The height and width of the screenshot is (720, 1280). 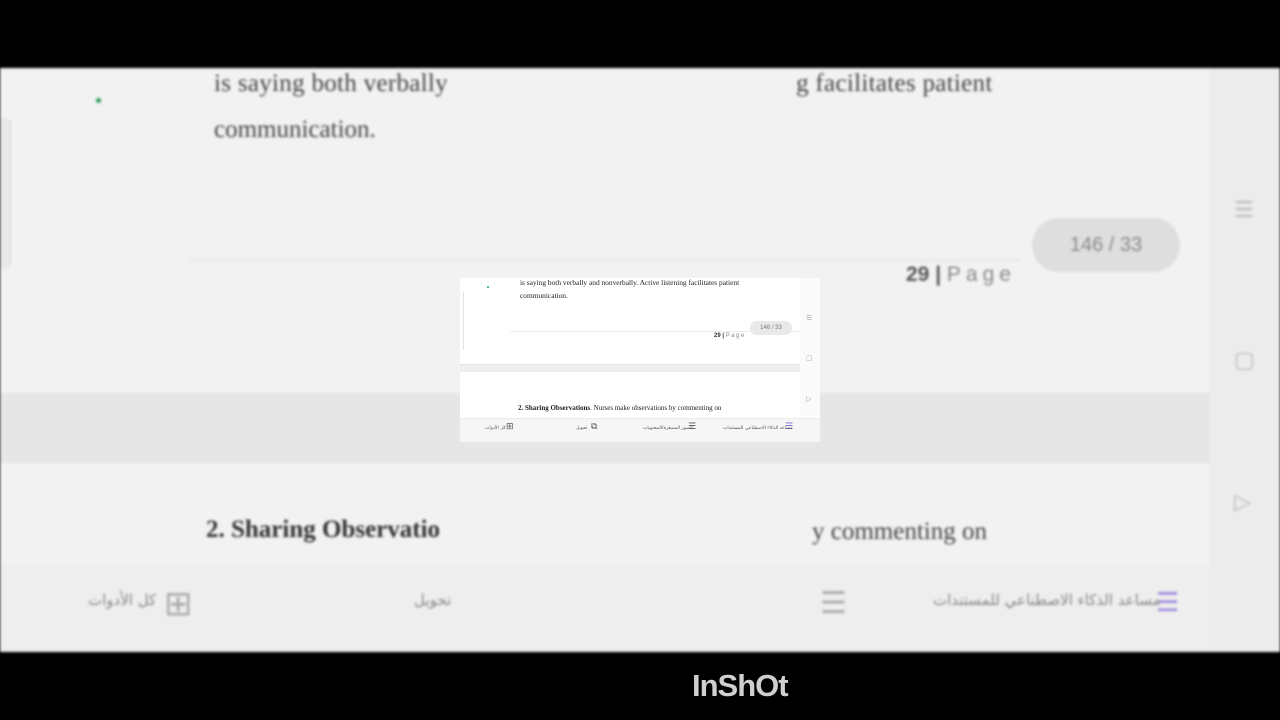 I want to click on right-rail: ☰ ▢ ▷, so click(x=810, y=347).